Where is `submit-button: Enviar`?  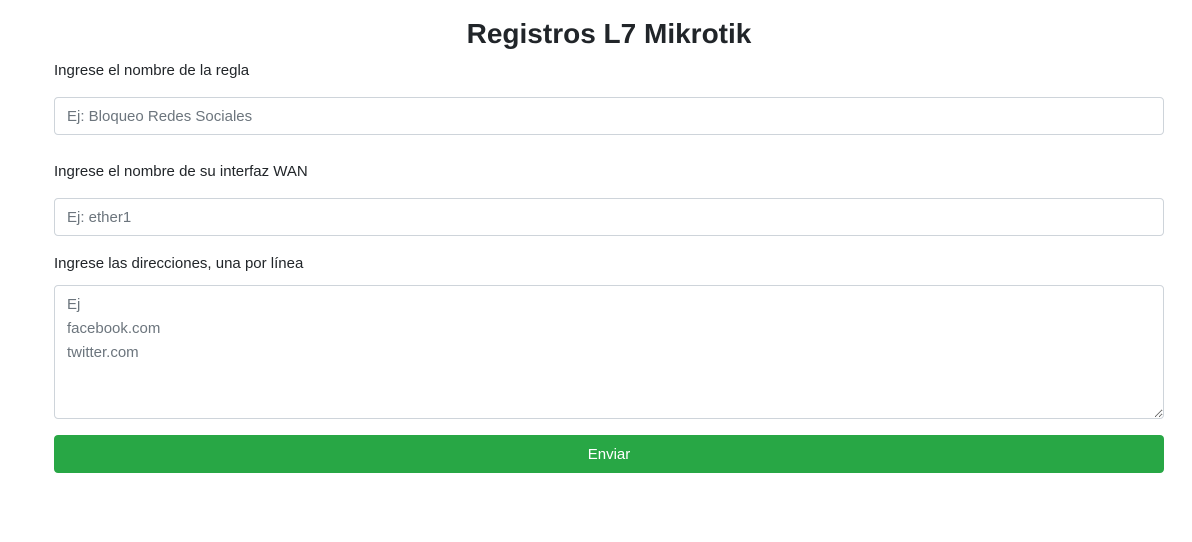 submit-button: Enviar is located at coordinates (609, 454).